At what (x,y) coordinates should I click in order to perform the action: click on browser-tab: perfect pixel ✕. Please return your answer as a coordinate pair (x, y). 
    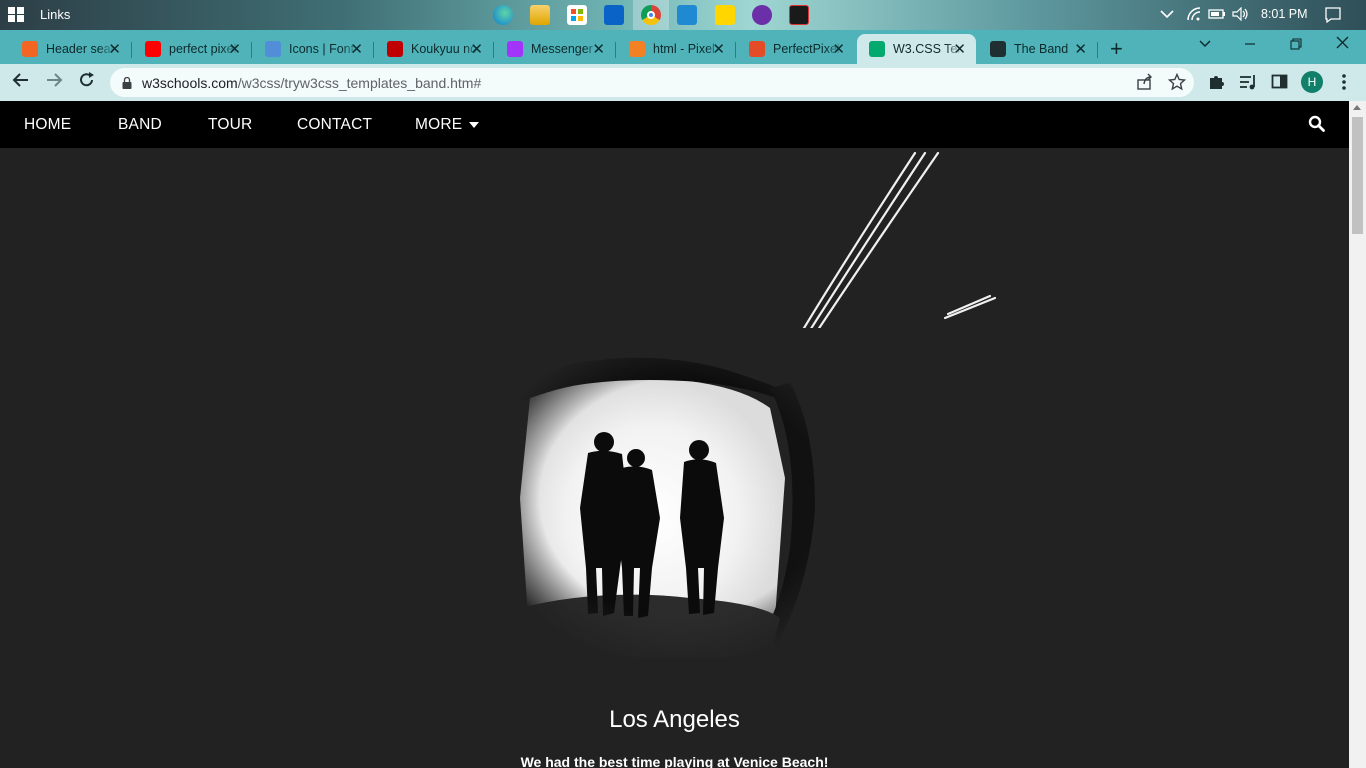
    Looking at the image, I should click on (192, 49).